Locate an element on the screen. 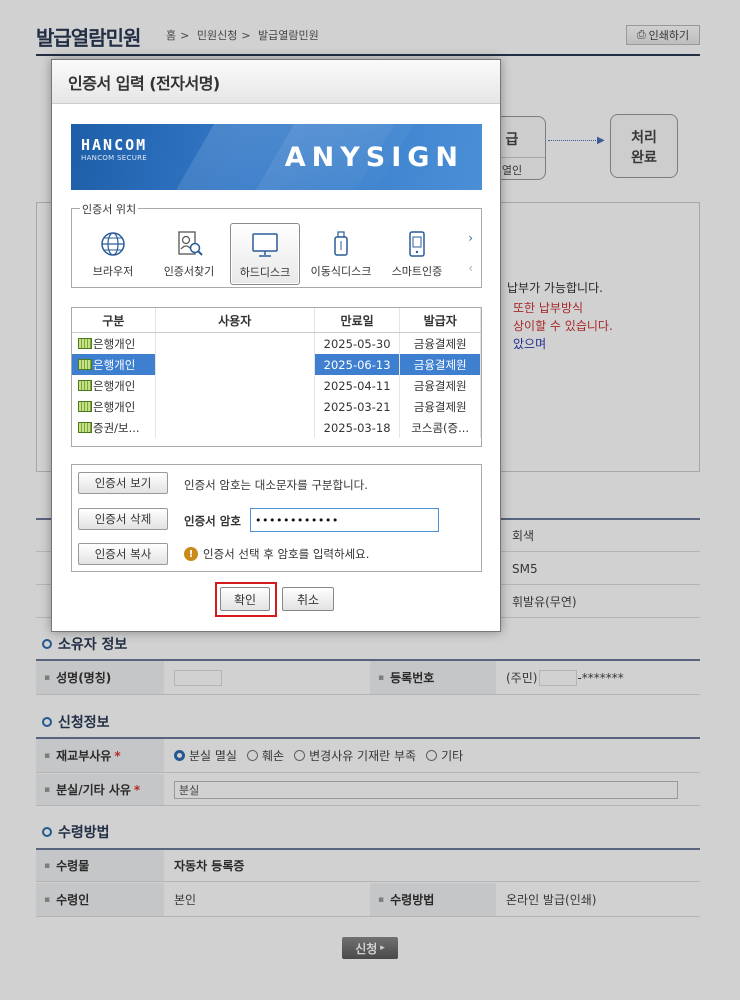  globe-icon is located at coordinates (113, 244).